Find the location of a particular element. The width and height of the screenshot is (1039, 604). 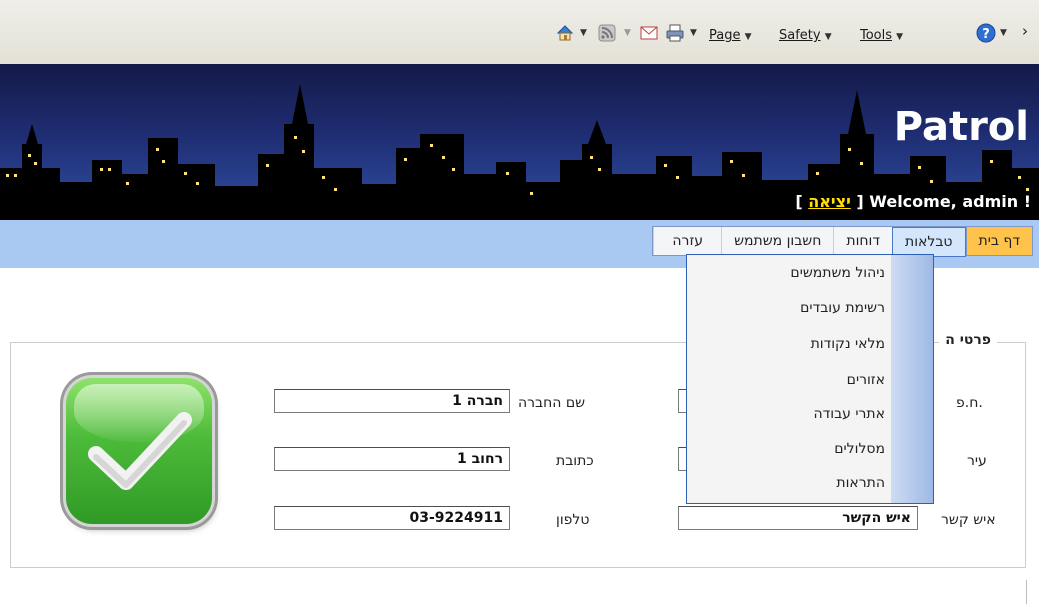

menu-item-reports: דוחות is located at coordinates (862, 241).